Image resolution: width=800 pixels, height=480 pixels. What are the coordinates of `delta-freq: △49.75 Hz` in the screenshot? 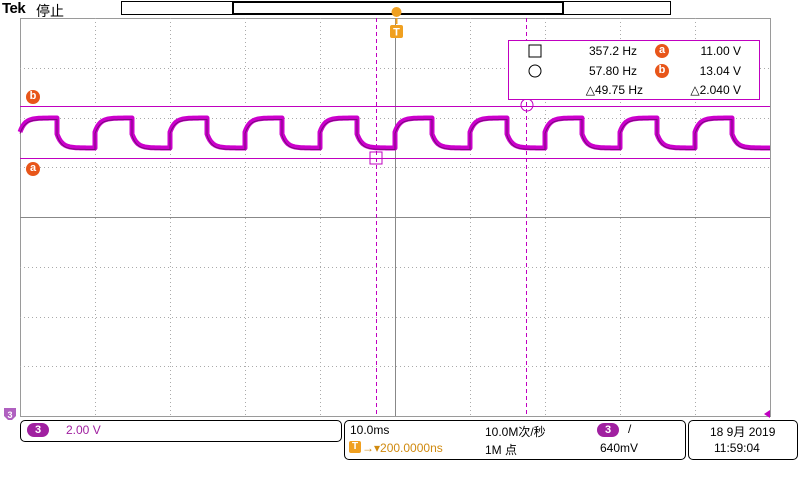 It's located at (614, 90).